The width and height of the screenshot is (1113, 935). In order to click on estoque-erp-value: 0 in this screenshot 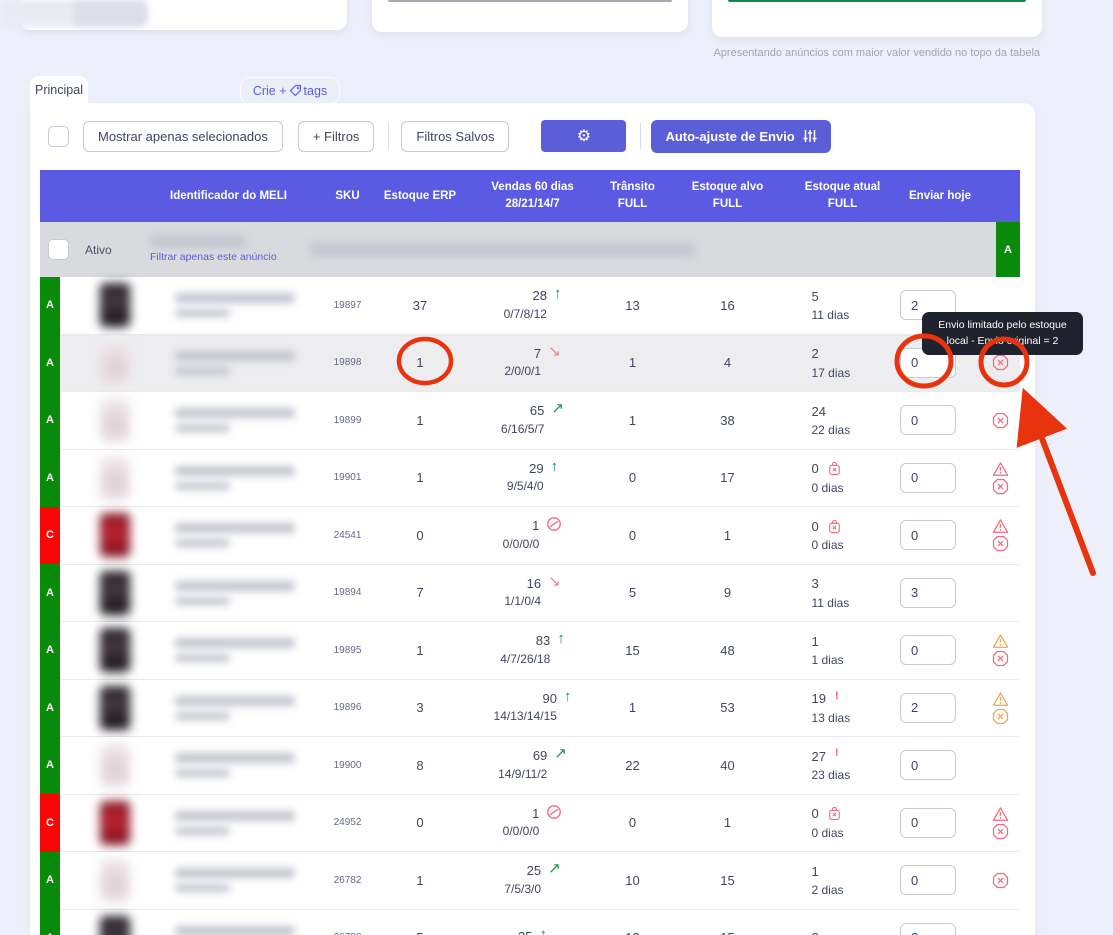, I will do `click(420, 535)`.